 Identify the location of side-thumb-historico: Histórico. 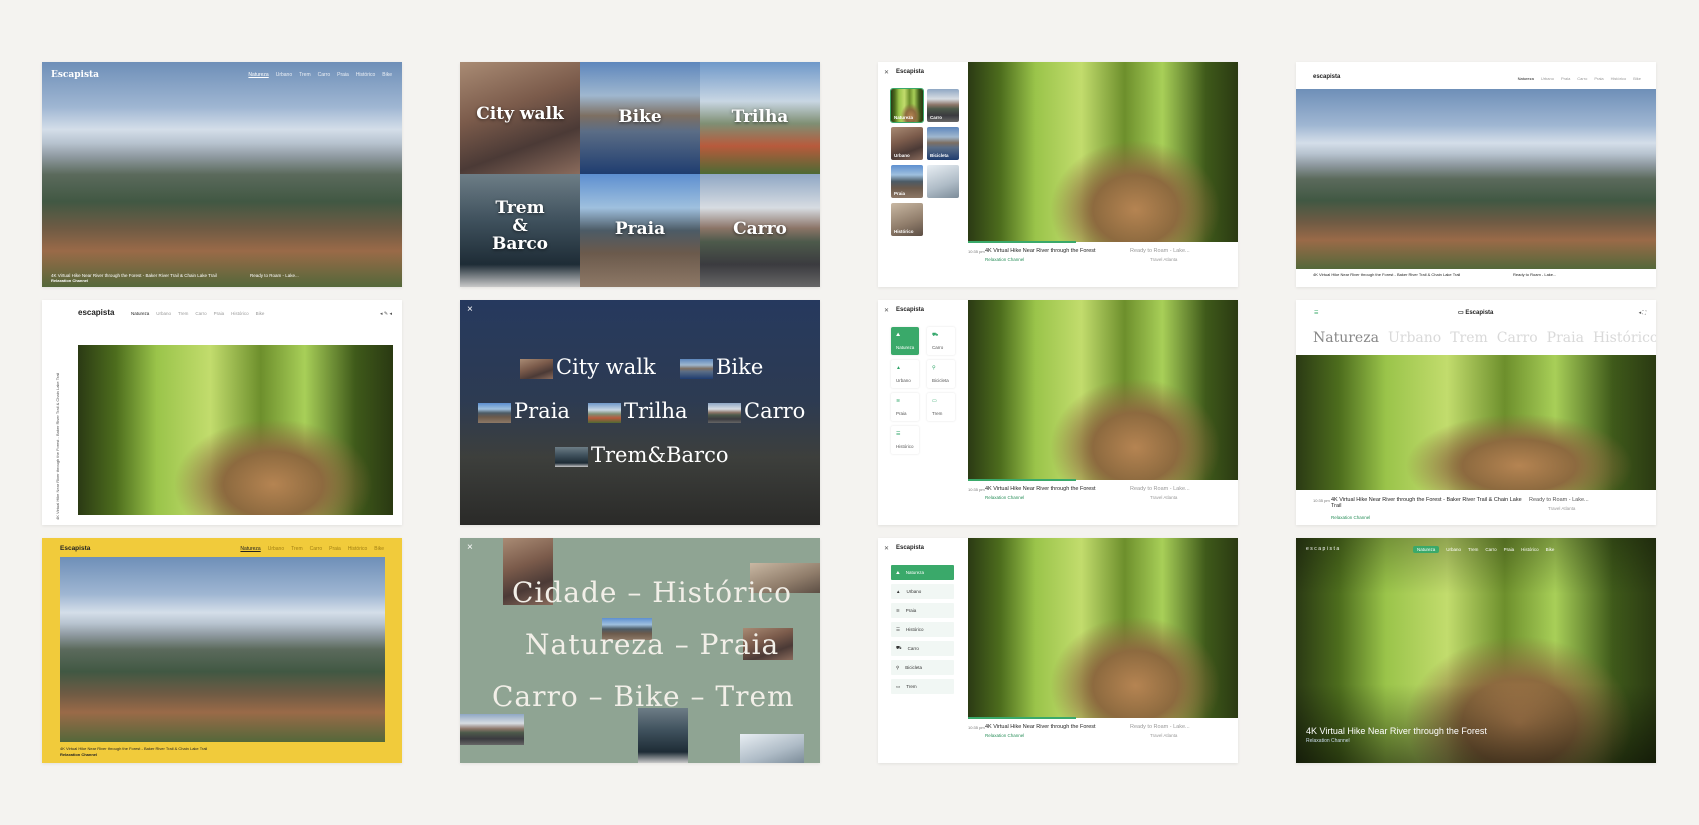
(907, 219).